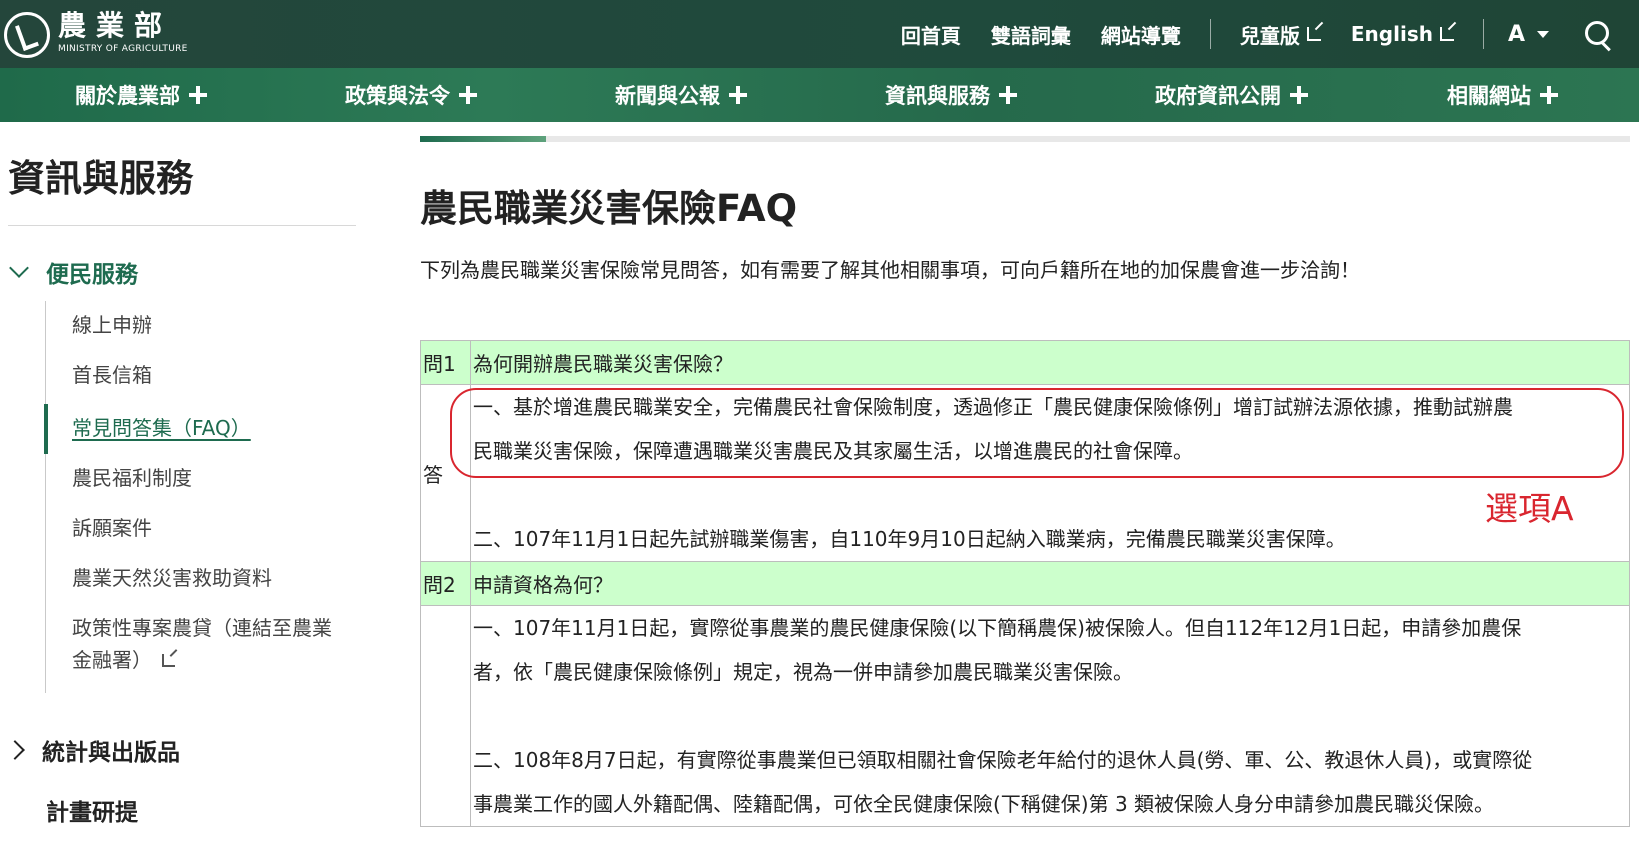  I want to click on annotation-label: 選項A, so click(1529, 508).